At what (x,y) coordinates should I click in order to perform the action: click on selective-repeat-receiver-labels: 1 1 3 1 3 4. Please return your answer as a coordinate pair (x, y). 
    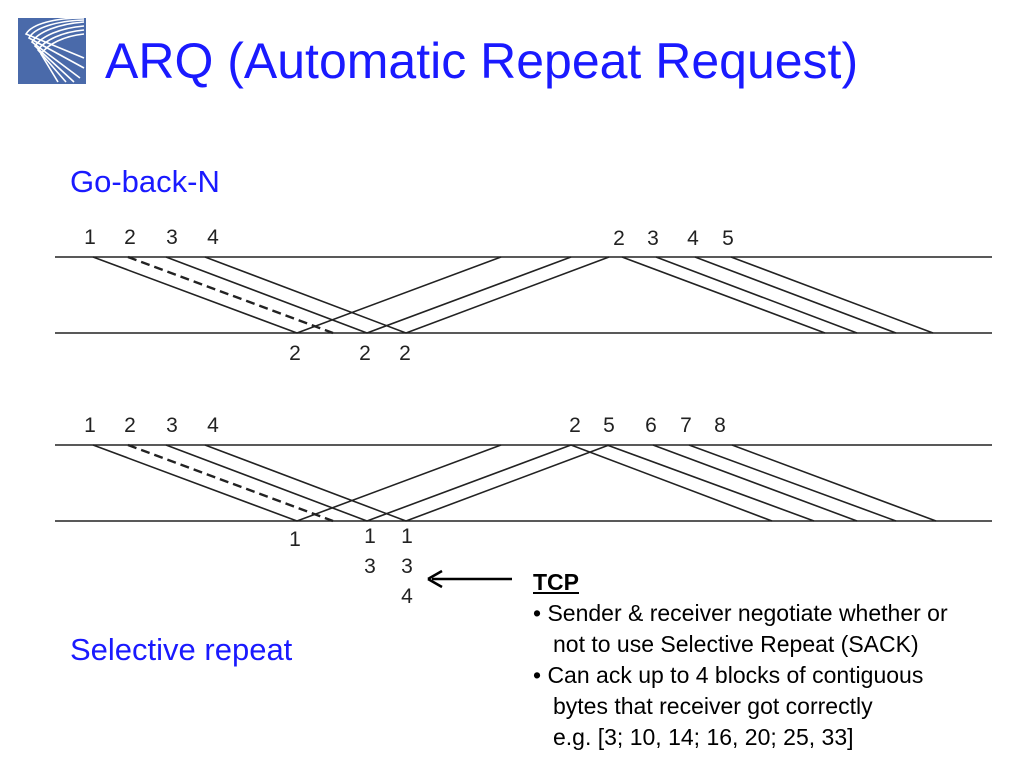
    Looking at the image, I should click on (351, 566).